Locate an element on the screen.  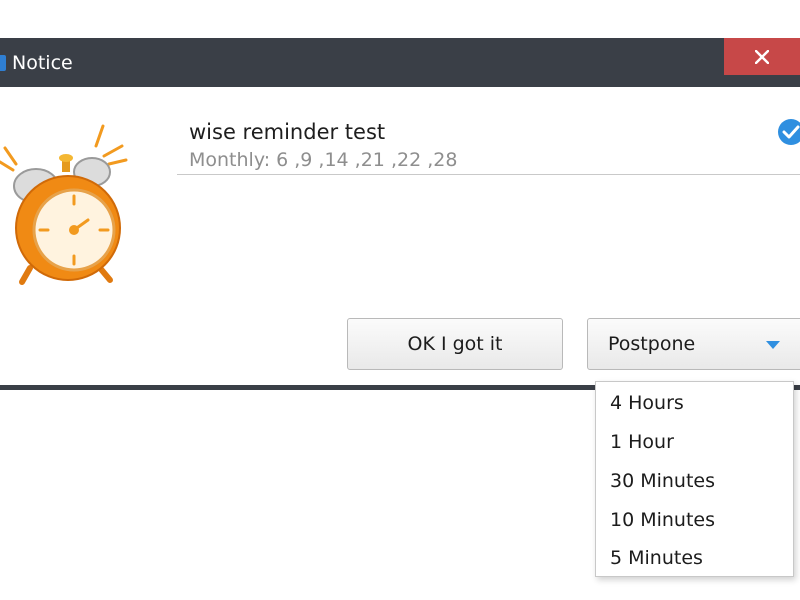
menu-item-4-hours: 4 Hours is located at coordinates (647, 403).